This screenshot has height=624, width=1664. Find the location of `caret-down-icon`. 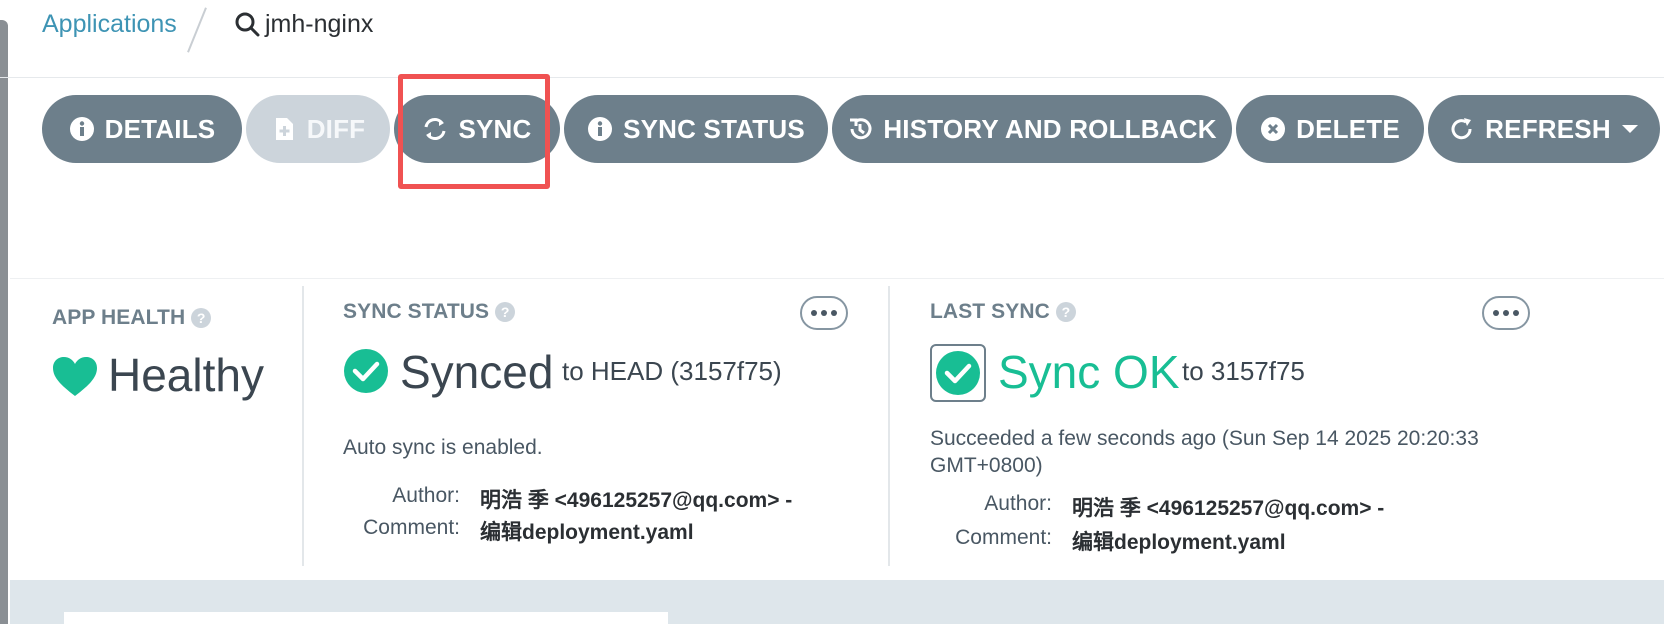

caret-down-icon is located at coordinates (1630, 129).